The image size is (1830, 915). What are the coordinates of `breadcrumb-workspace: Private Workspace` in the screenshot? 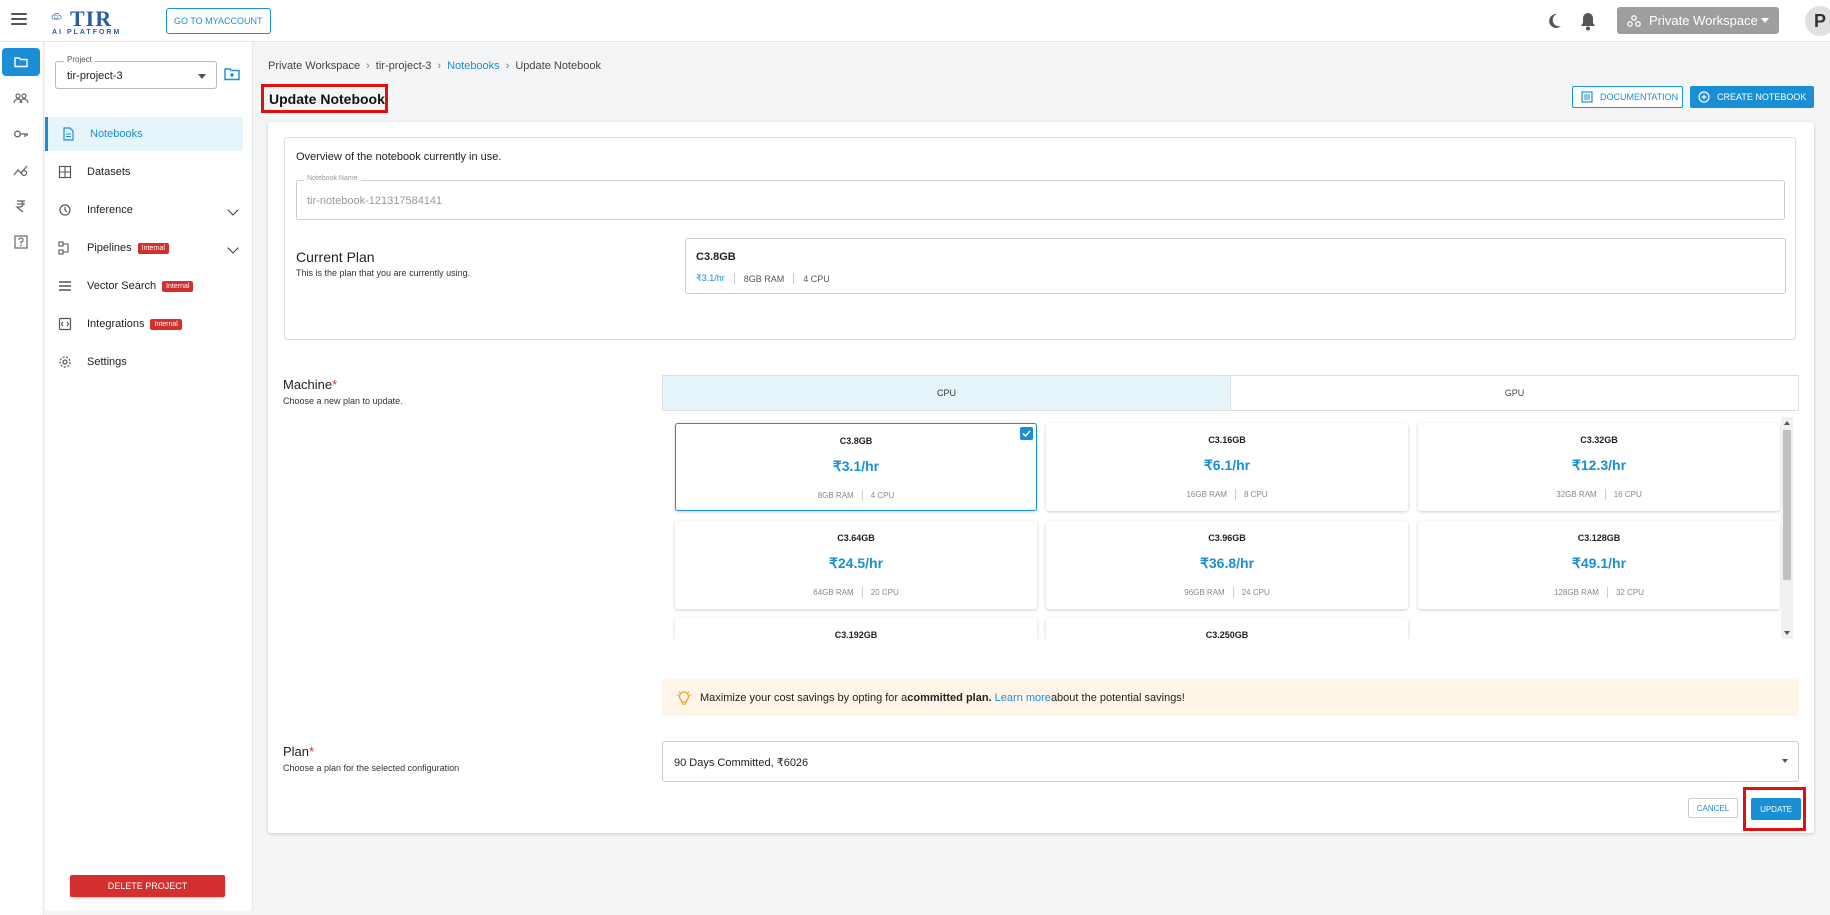 It's located at (314, 66).